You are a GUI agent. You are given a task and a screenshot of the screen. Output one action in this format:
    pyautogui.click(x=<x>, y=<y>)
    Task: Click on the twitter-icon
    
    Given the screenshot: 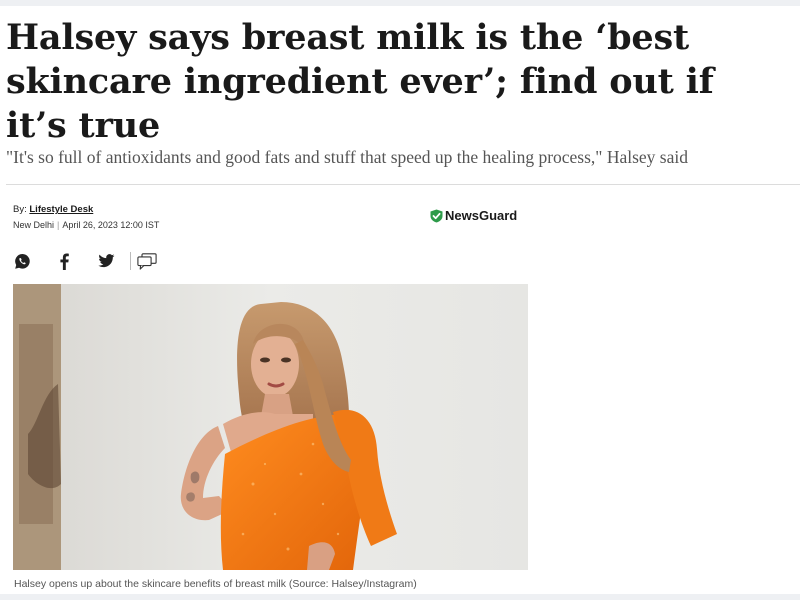 What is the action you would take?
    pyautogui.click(x=105, y=261)
    